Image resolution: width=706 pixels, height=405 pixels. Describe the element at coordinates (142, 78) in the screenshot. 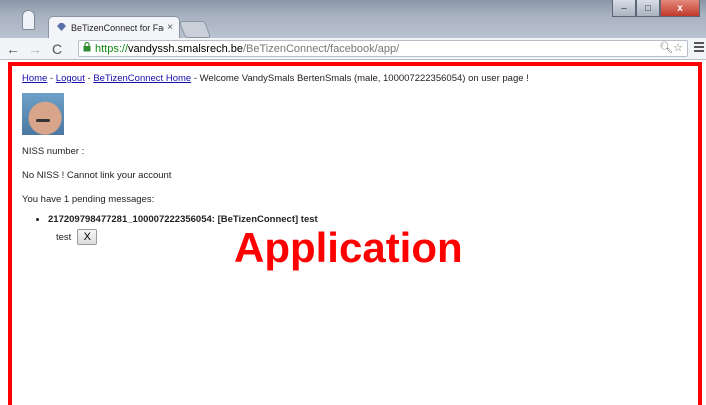

I see `betizenconnect-home-link: BeTizenConnect Home` at that location.